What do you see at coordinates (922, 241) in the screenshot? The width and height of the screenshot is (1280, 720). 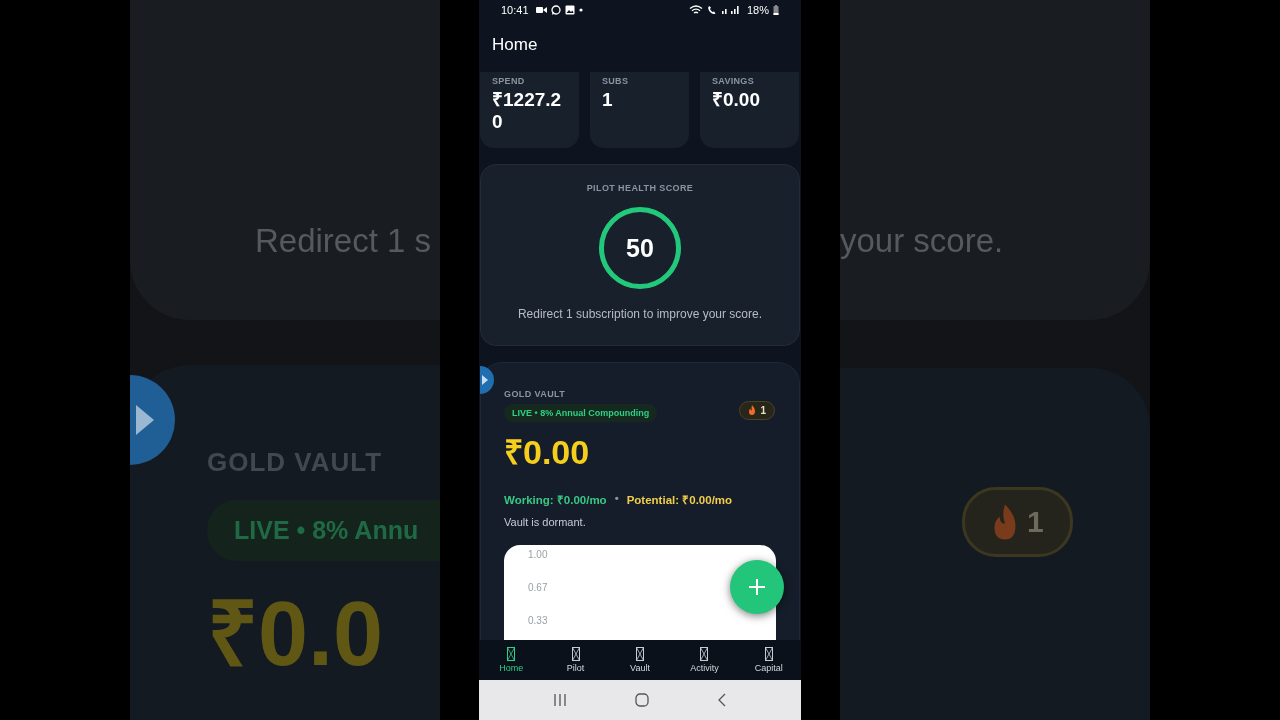 I see `score-message: your score.` at bounding box center [922, 241].